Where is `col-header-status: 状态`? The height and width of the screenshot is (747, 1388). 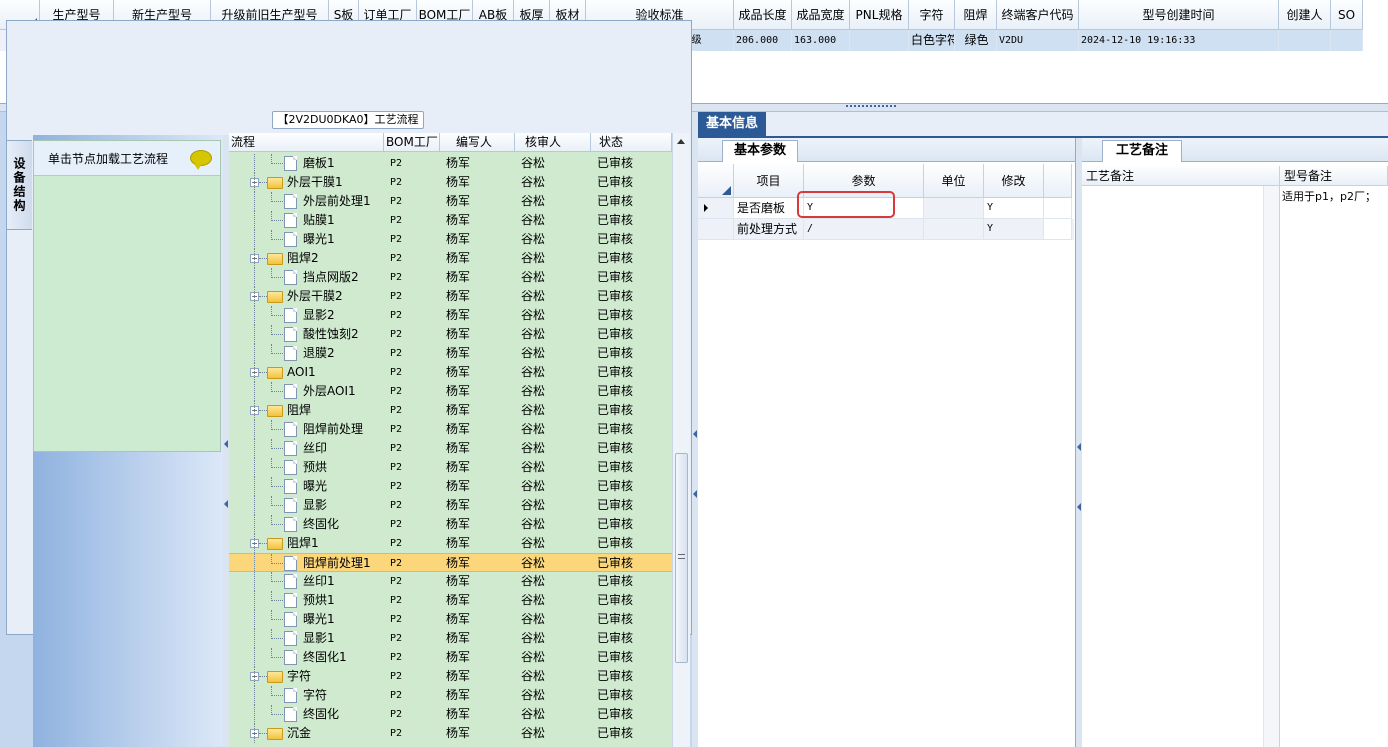 col-header-status: 状态 is located at coordinates (631, 142).